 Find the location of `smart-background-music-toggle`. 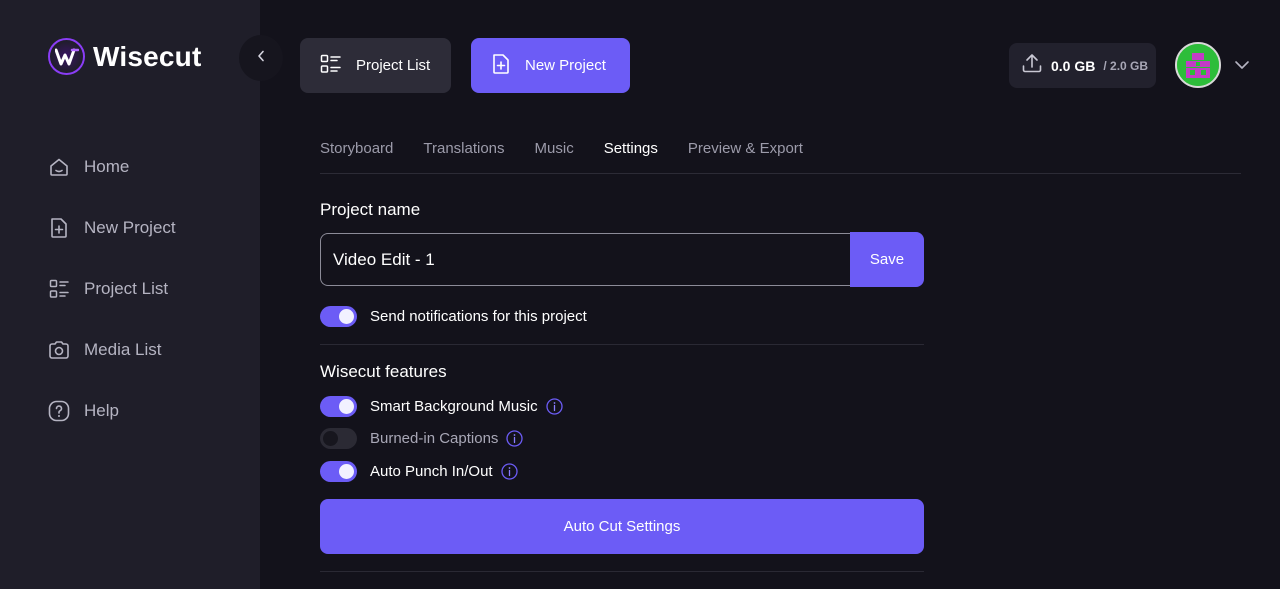

smart-background-music-toggle is located at coordinates (338, 406).